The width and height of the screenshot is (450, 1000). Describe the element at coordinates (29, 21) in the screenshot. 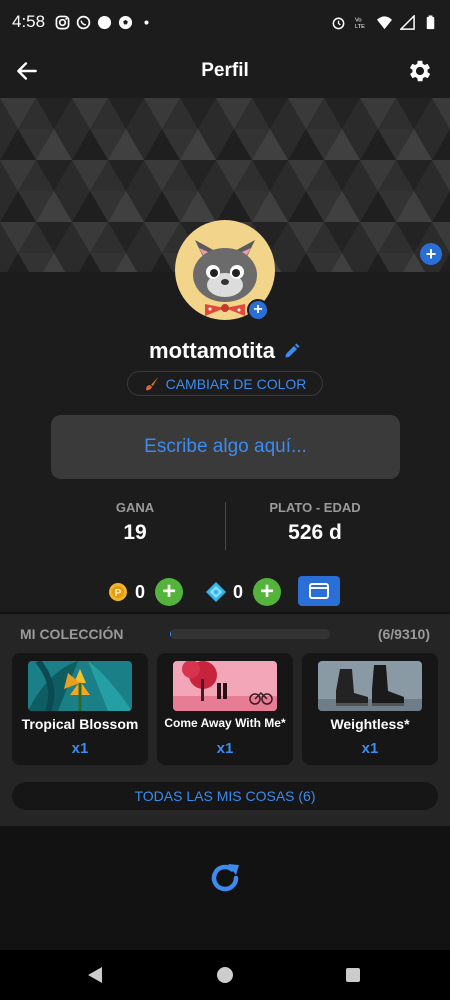

I see `status-time: 4:58` at that location.